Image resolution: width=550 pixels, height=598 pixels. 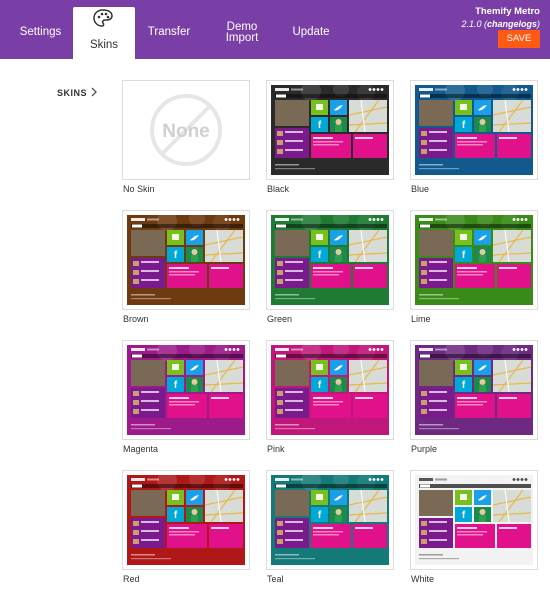 What do you see at coordinates (474, 24) in the screenshot?
I see `theme-version-prefix: 2.1.0 (` at bounding box center [474, 24].